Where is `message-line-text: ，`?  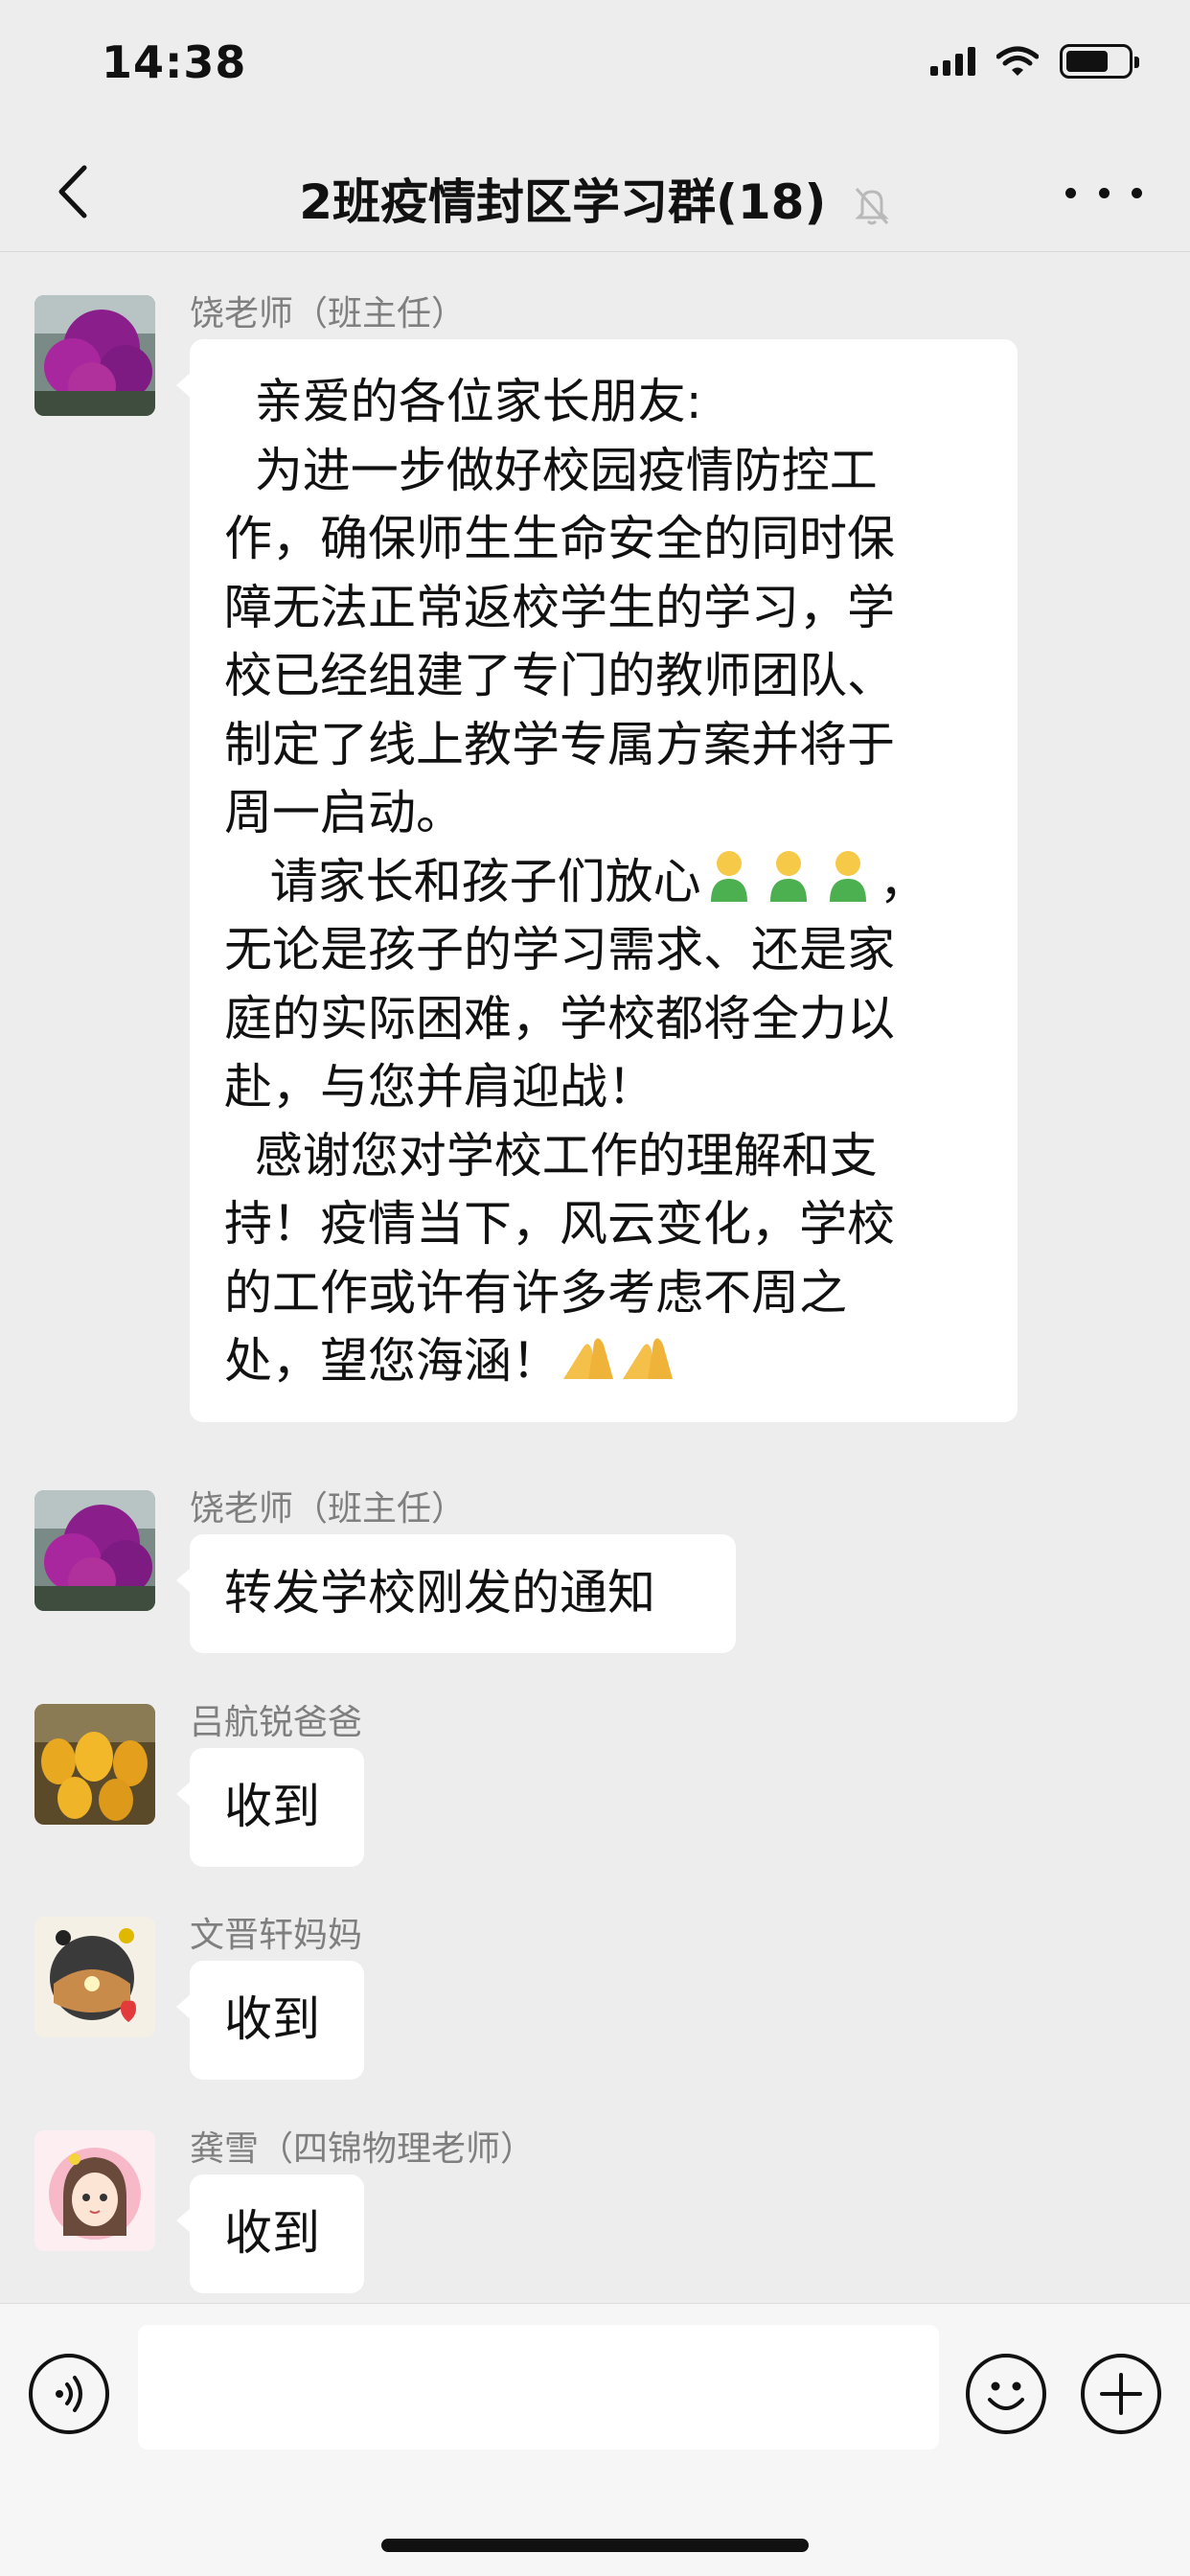
message-line-text: ， is located at coordinates (903, 881).